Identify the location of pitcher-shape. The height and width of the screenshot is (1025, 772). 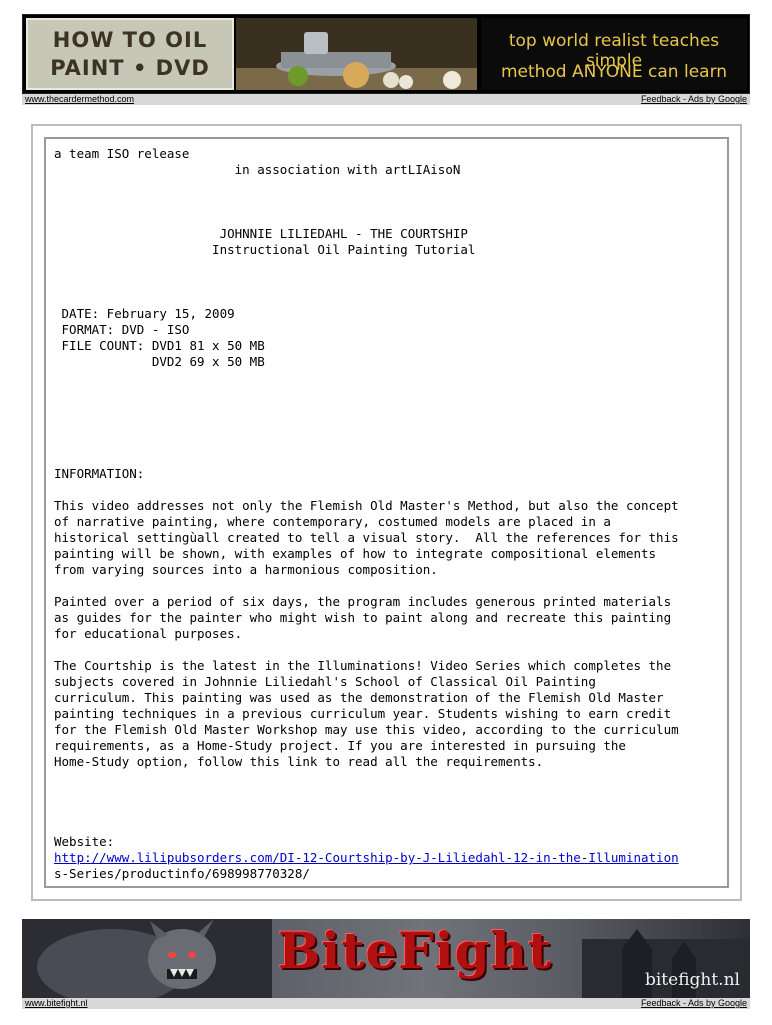
(316, 43).